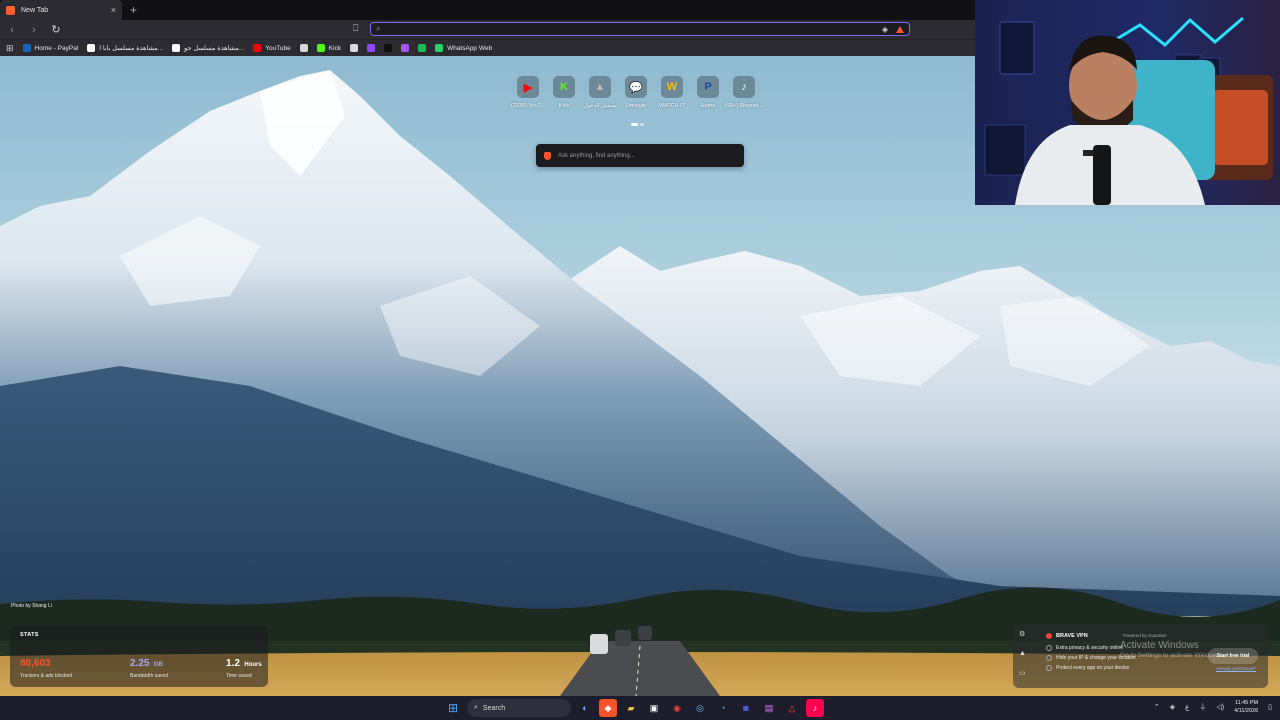  I want to click on taskbar-search-label: Search, so click(494, 708).